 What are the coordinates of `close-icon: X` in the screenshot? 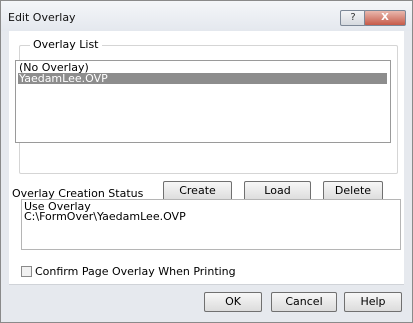 It's located at (385, 18).